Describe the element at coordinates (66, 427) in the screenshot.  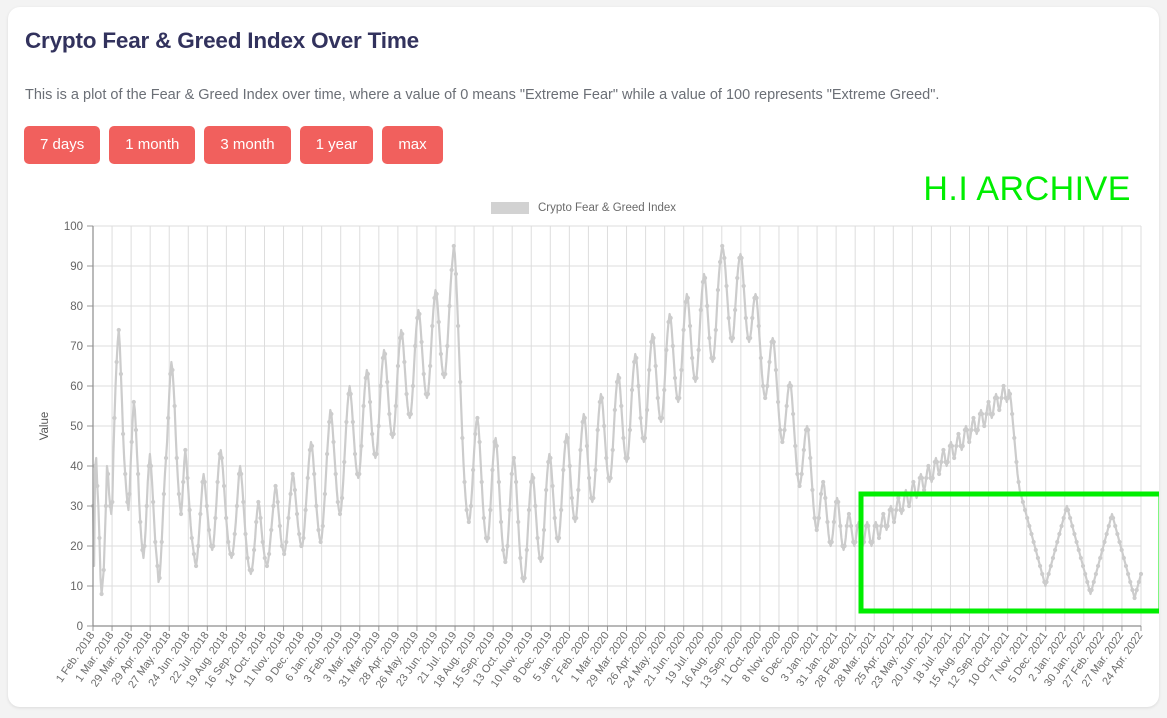
I see `y-axis: 0 10 20 30 40 50 60 70 80 90 100 Value` at that location.